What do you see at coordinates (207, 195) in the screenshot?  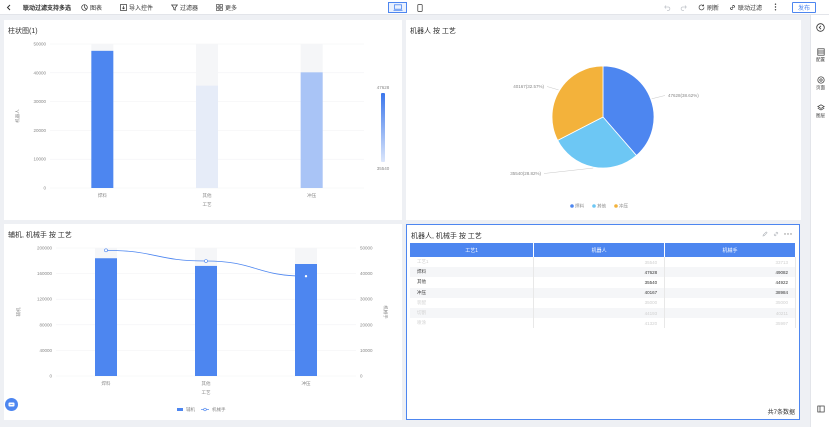 I see `x-tick-label: 其他` at bounding box center [207, 195].